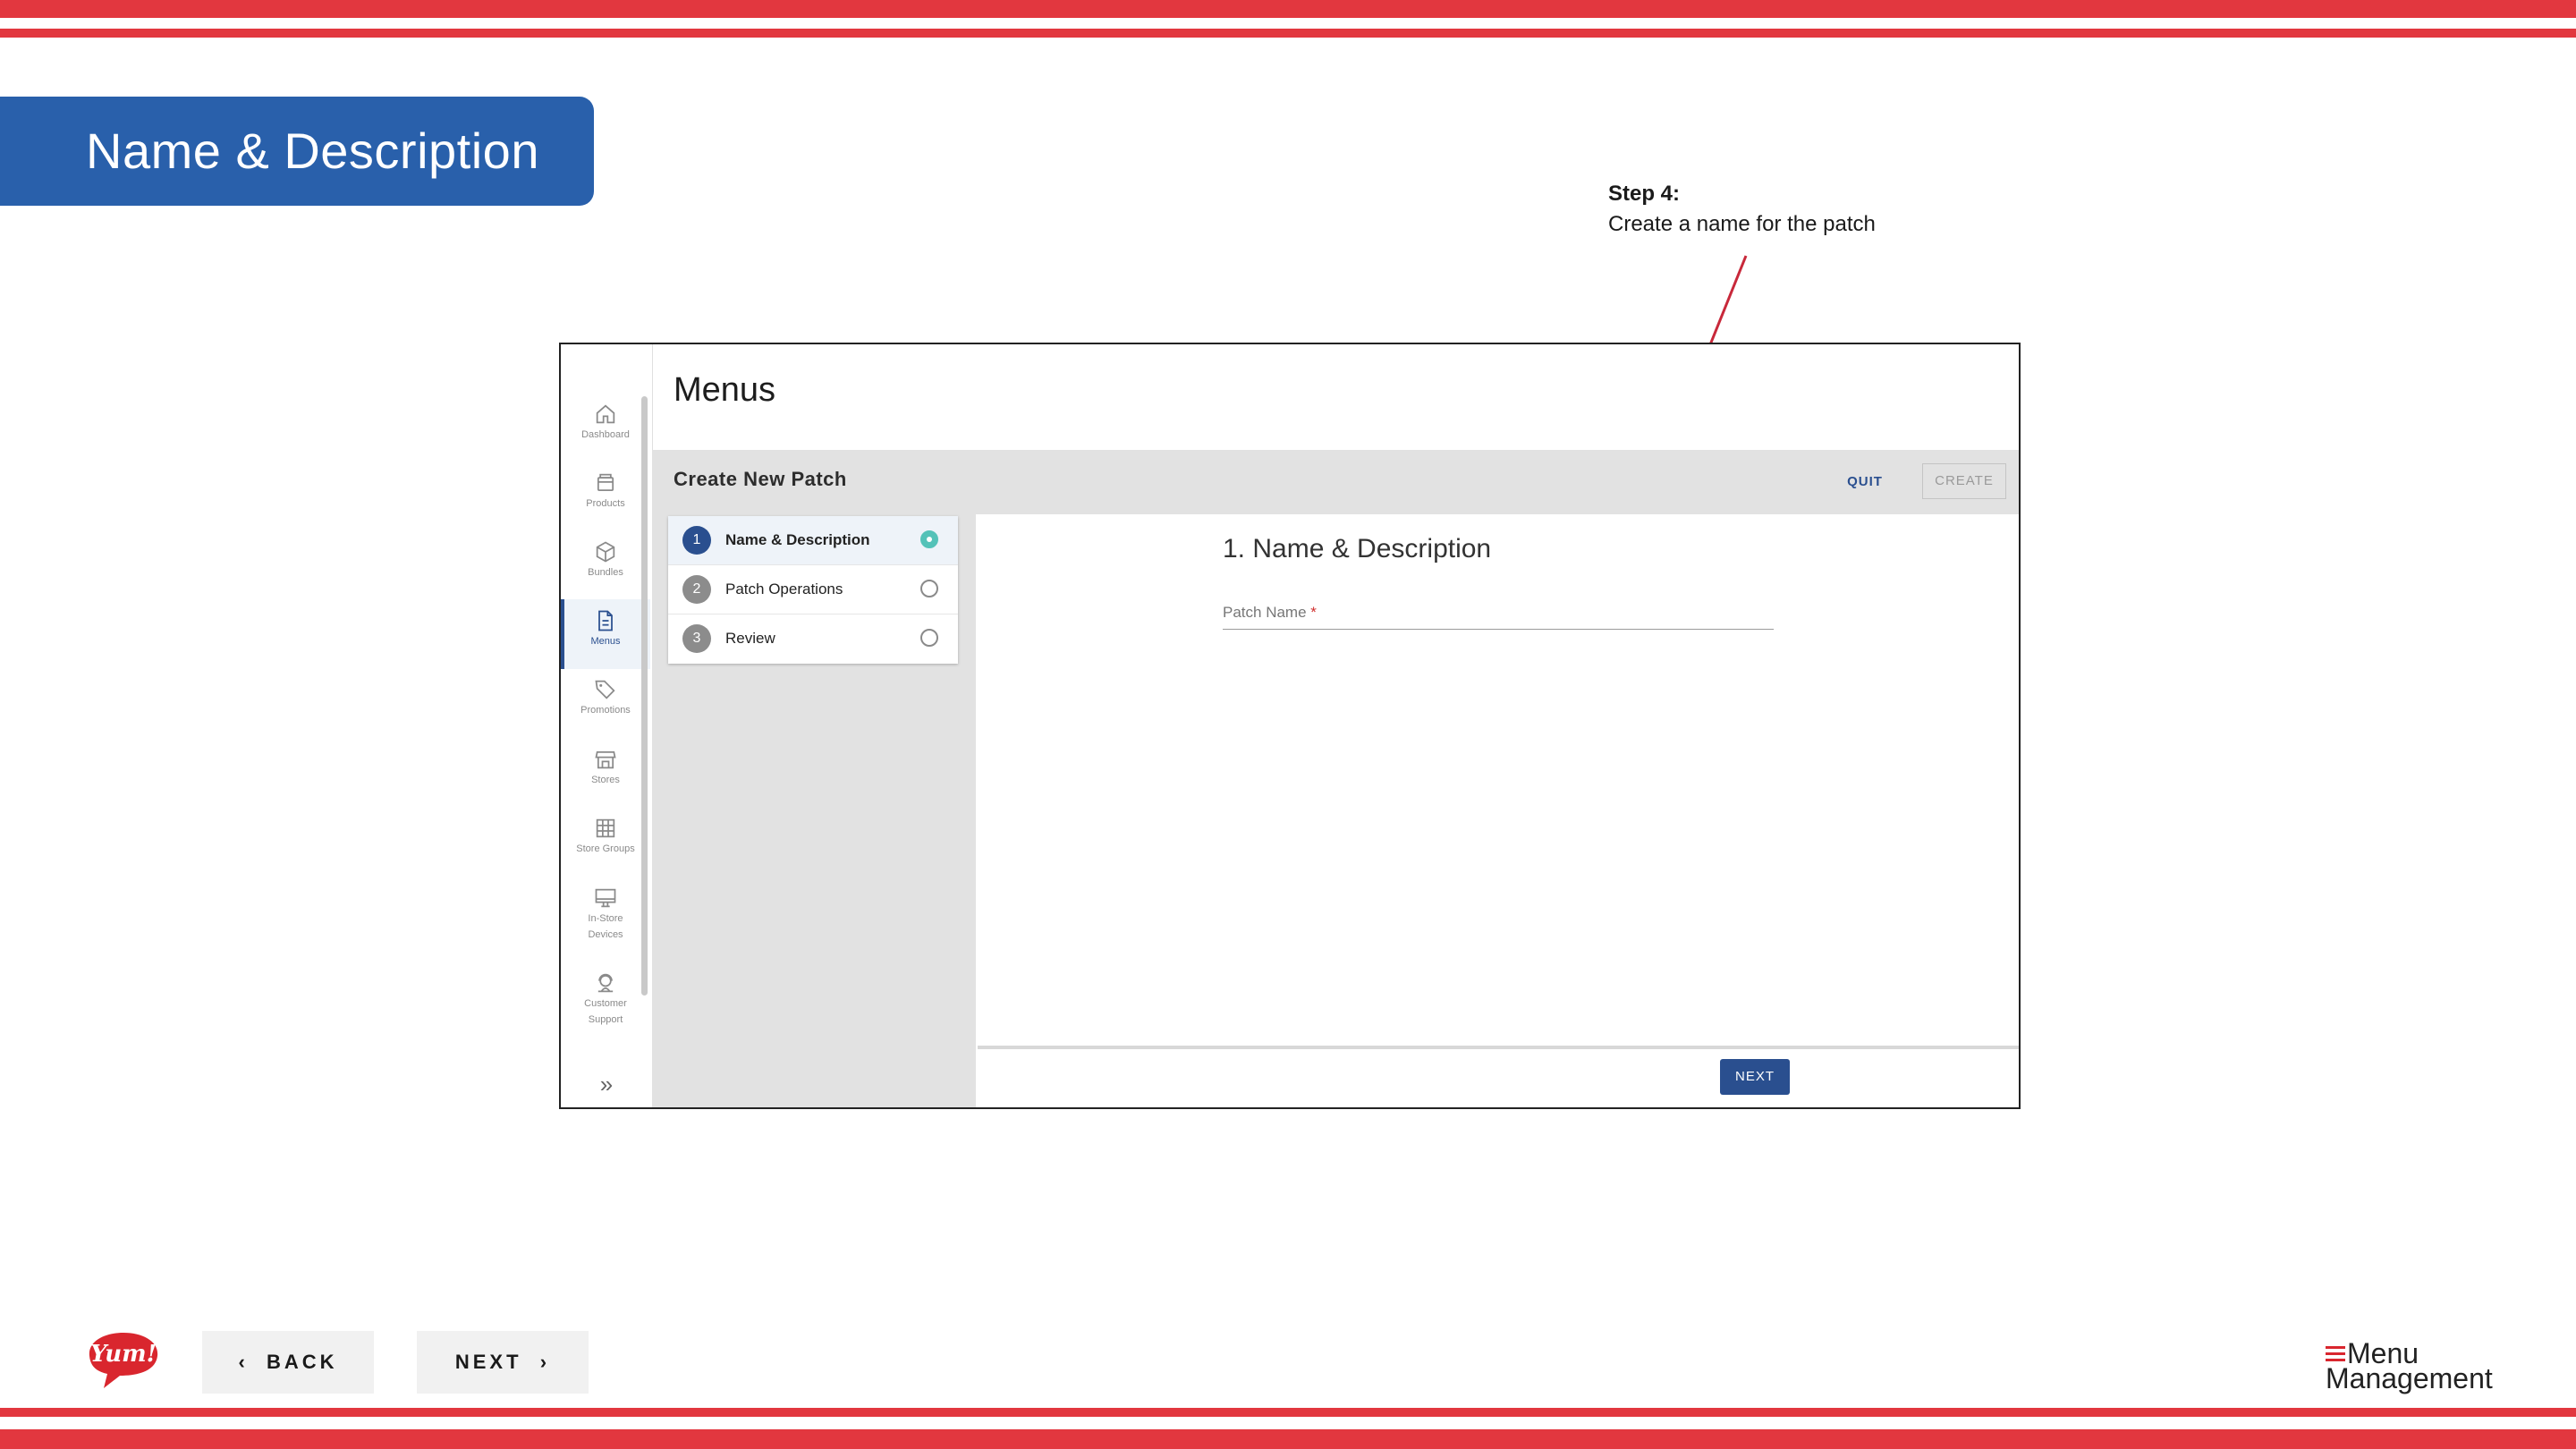 The width and height of the screenshot is (2576, 1449). Describe the element at coordinates (252, 1362) in the screenshot. I see `chevron-left-icon: ‹` at that location.